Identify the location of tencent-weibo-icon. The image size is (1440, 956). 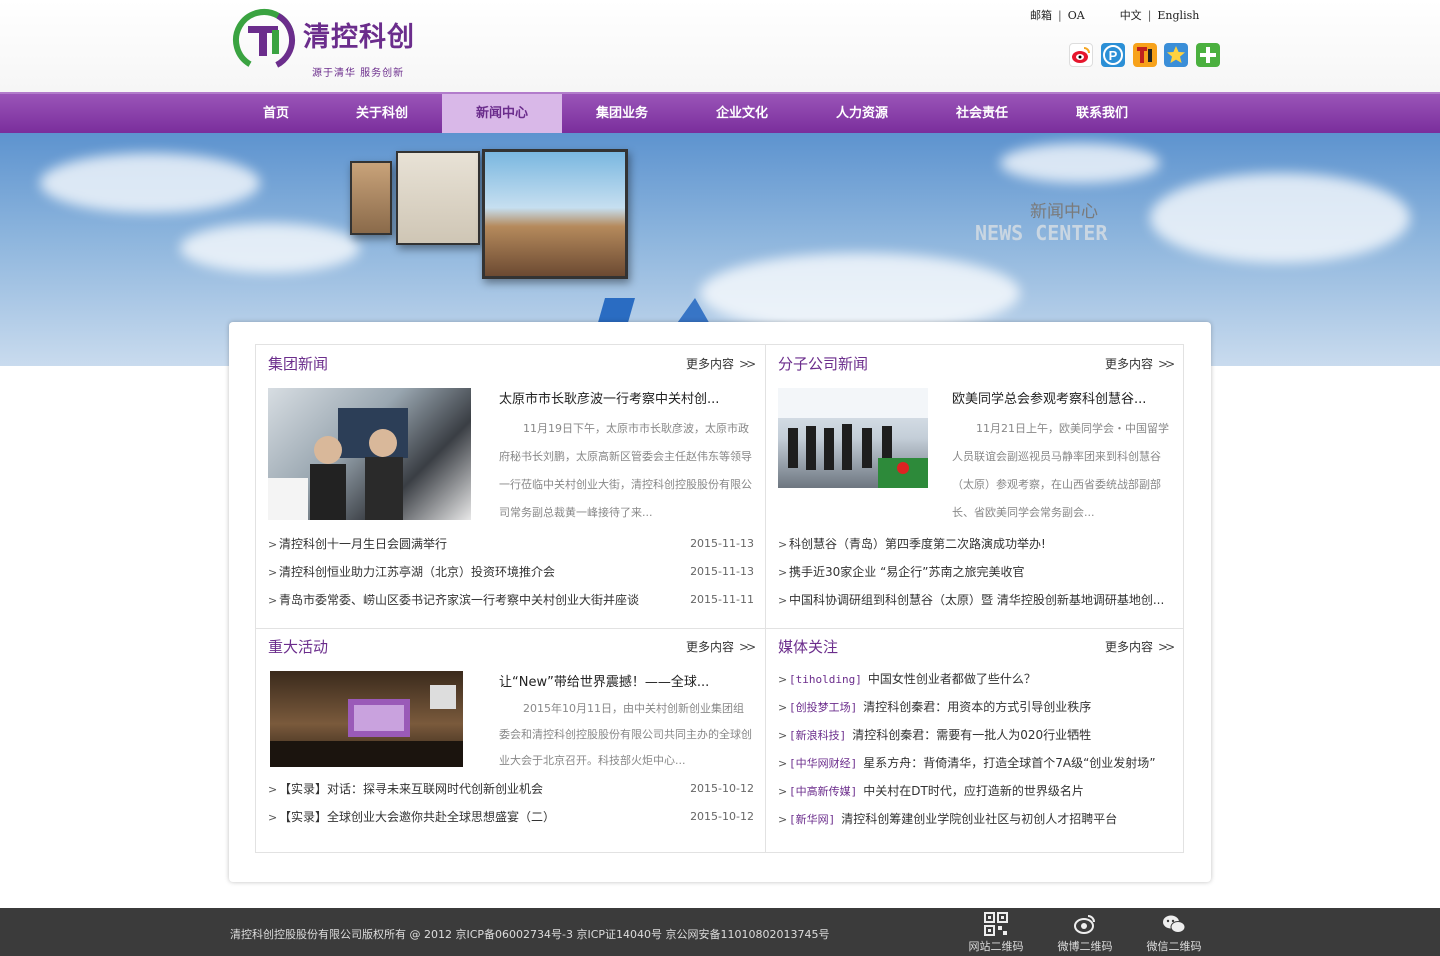
(1144, 55).